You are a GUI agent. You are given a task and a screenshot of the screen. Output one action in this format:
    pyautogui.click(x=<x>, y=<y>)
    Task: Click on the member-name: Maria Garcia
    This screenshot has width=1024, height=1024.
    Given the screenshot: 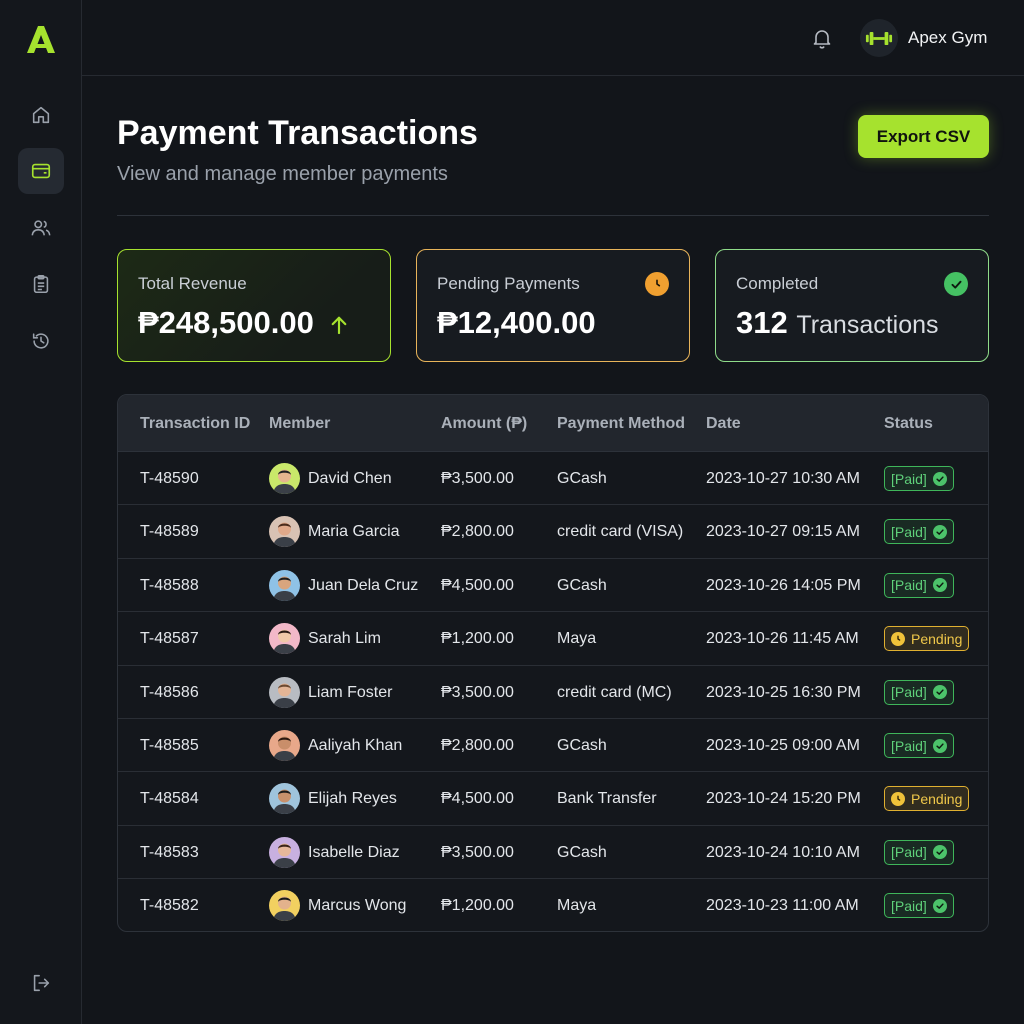 What is the action you would take?
    pyautogui.click(x=354, y=532)
    